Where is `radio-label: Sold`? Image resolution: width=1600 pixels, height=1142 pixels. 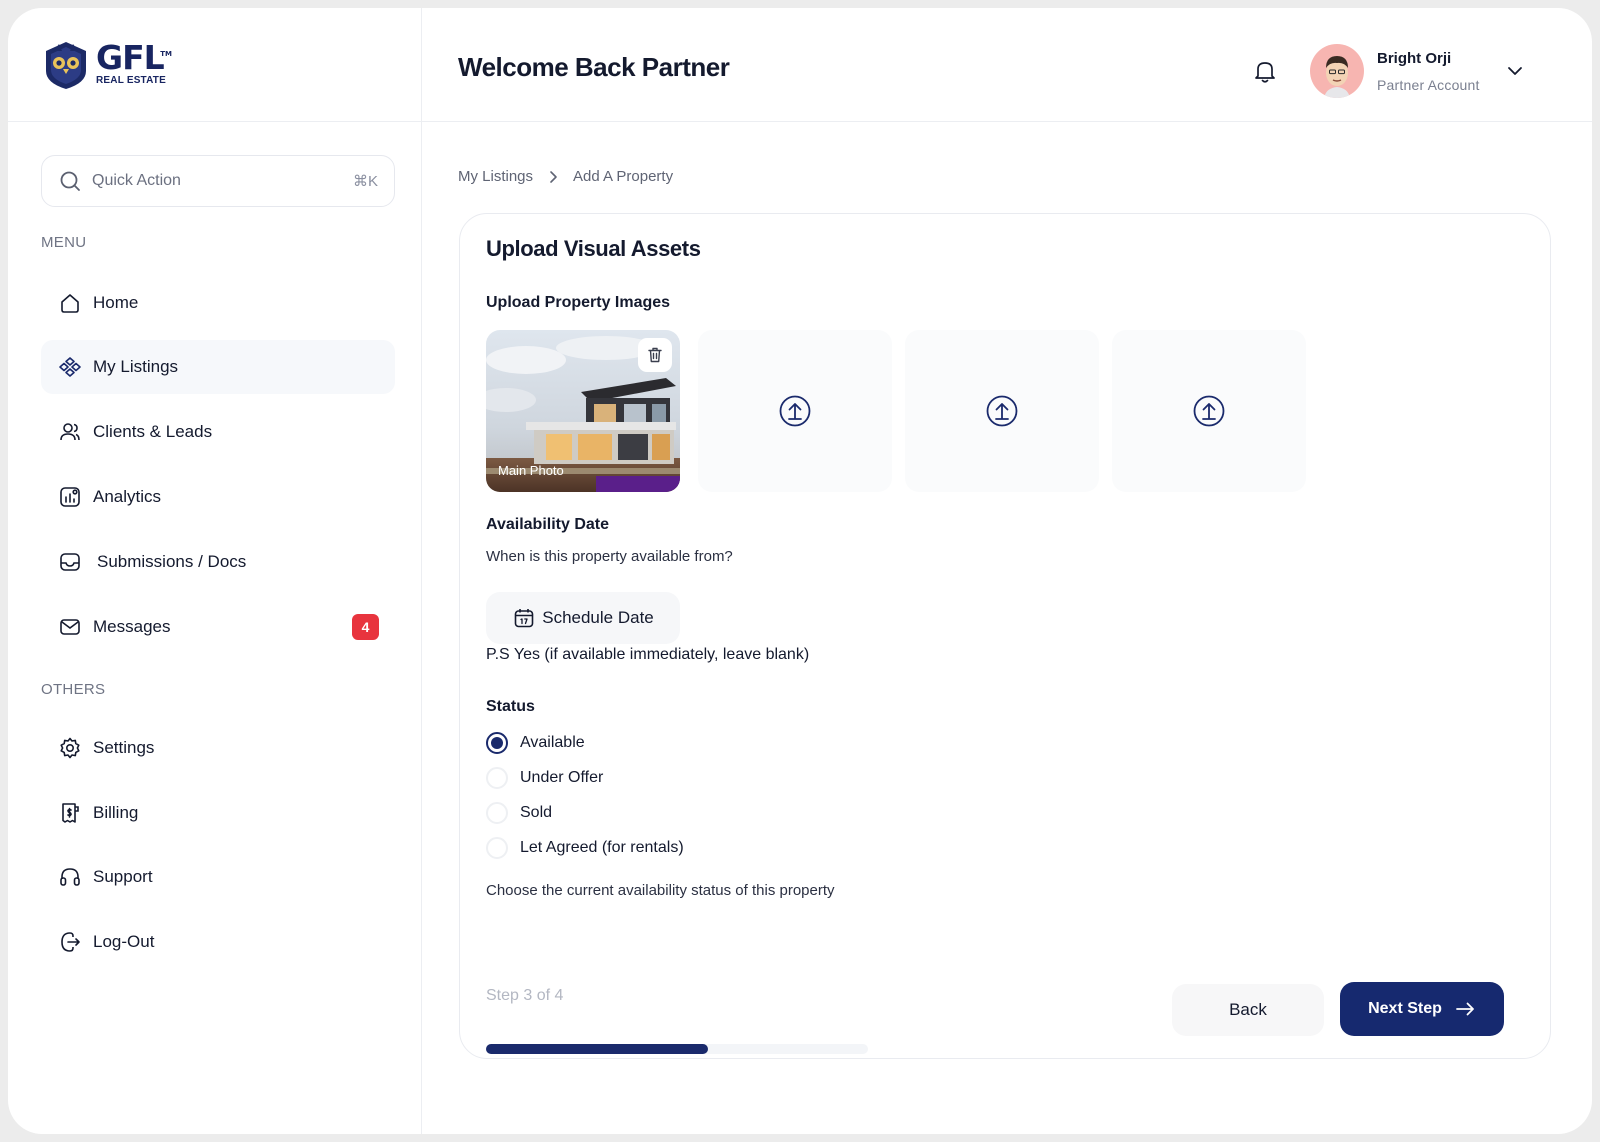
radio-label: Sold is located at coordinates (536, 812).